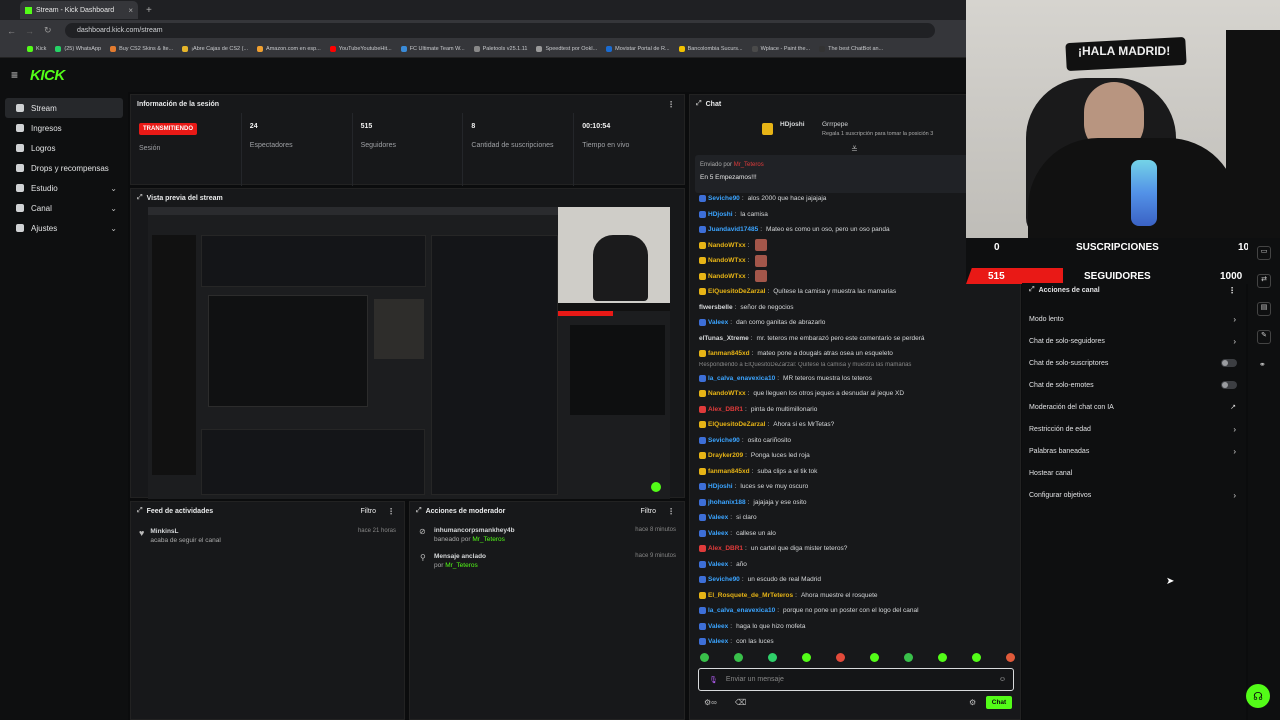 The width and height of the screenshot is (1280, 720). What do you see at coordinates (130, 10) in the screenshot?
I see `close-tab-icon: ×` at bounding box center [130, 10].